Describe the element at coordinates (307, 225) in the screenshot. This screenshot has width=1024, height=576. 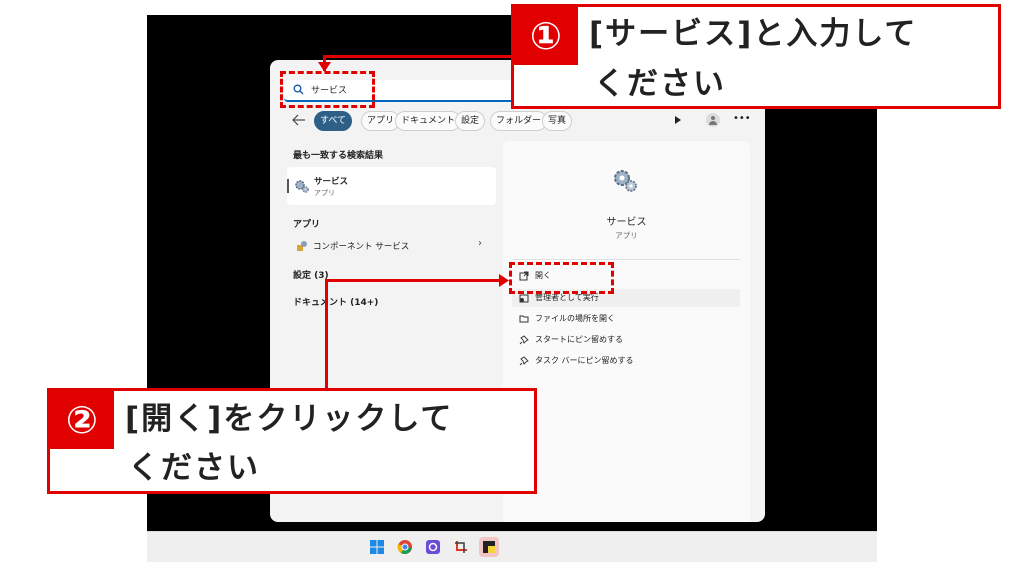
I see `apps-heading: アプリ` at that location.